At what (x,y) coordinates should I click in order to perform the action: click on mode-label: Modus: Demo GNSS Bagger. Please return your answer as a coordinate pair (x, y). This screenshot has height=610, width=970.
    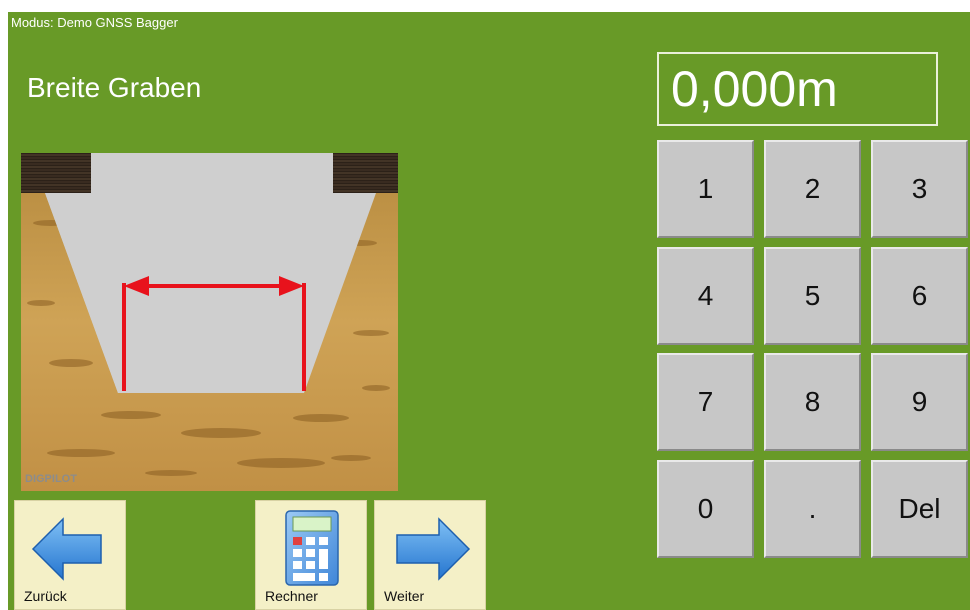
    Looking at the image, I should click on (94, 22).